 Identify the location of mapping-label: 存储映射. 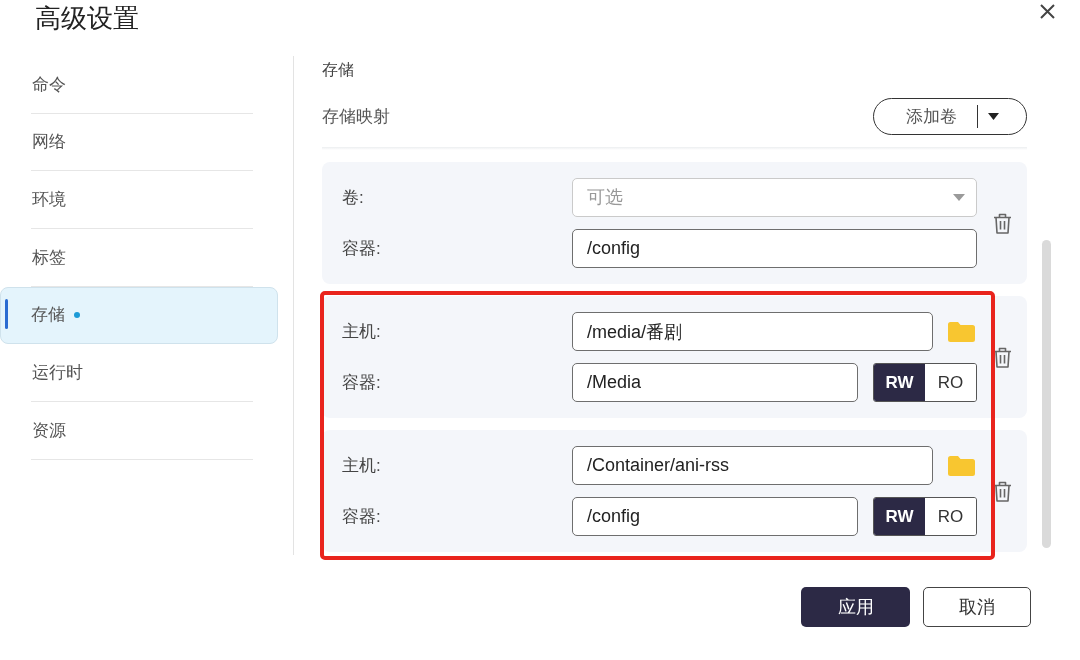
(356, 116).